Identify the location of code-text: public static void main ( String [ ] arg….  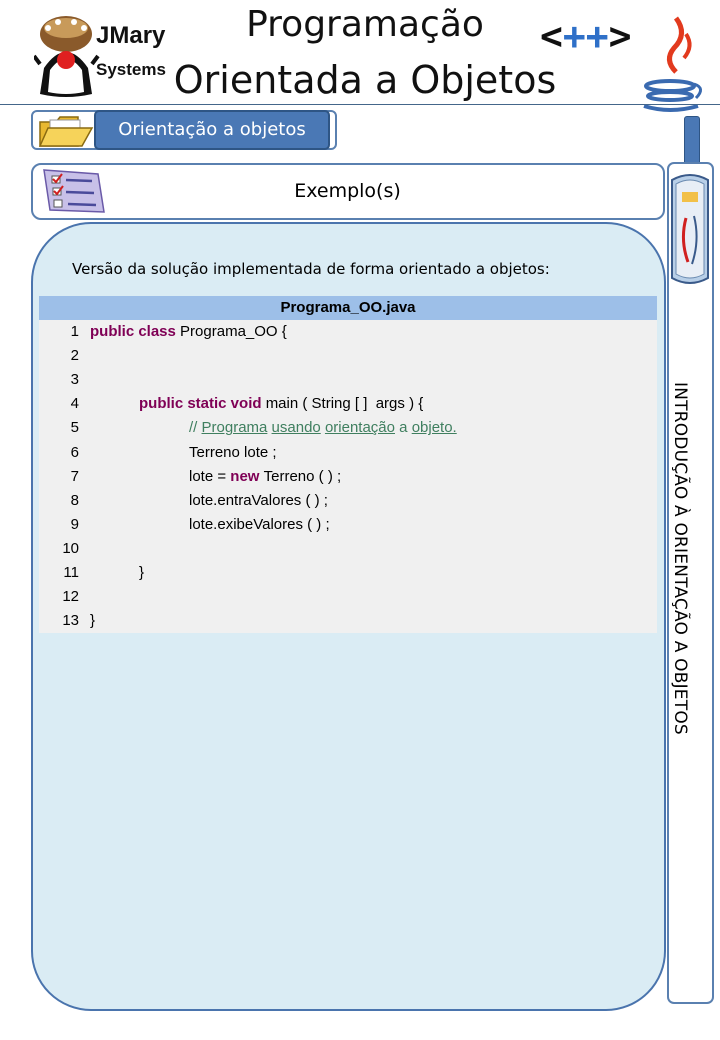
(281, 404).